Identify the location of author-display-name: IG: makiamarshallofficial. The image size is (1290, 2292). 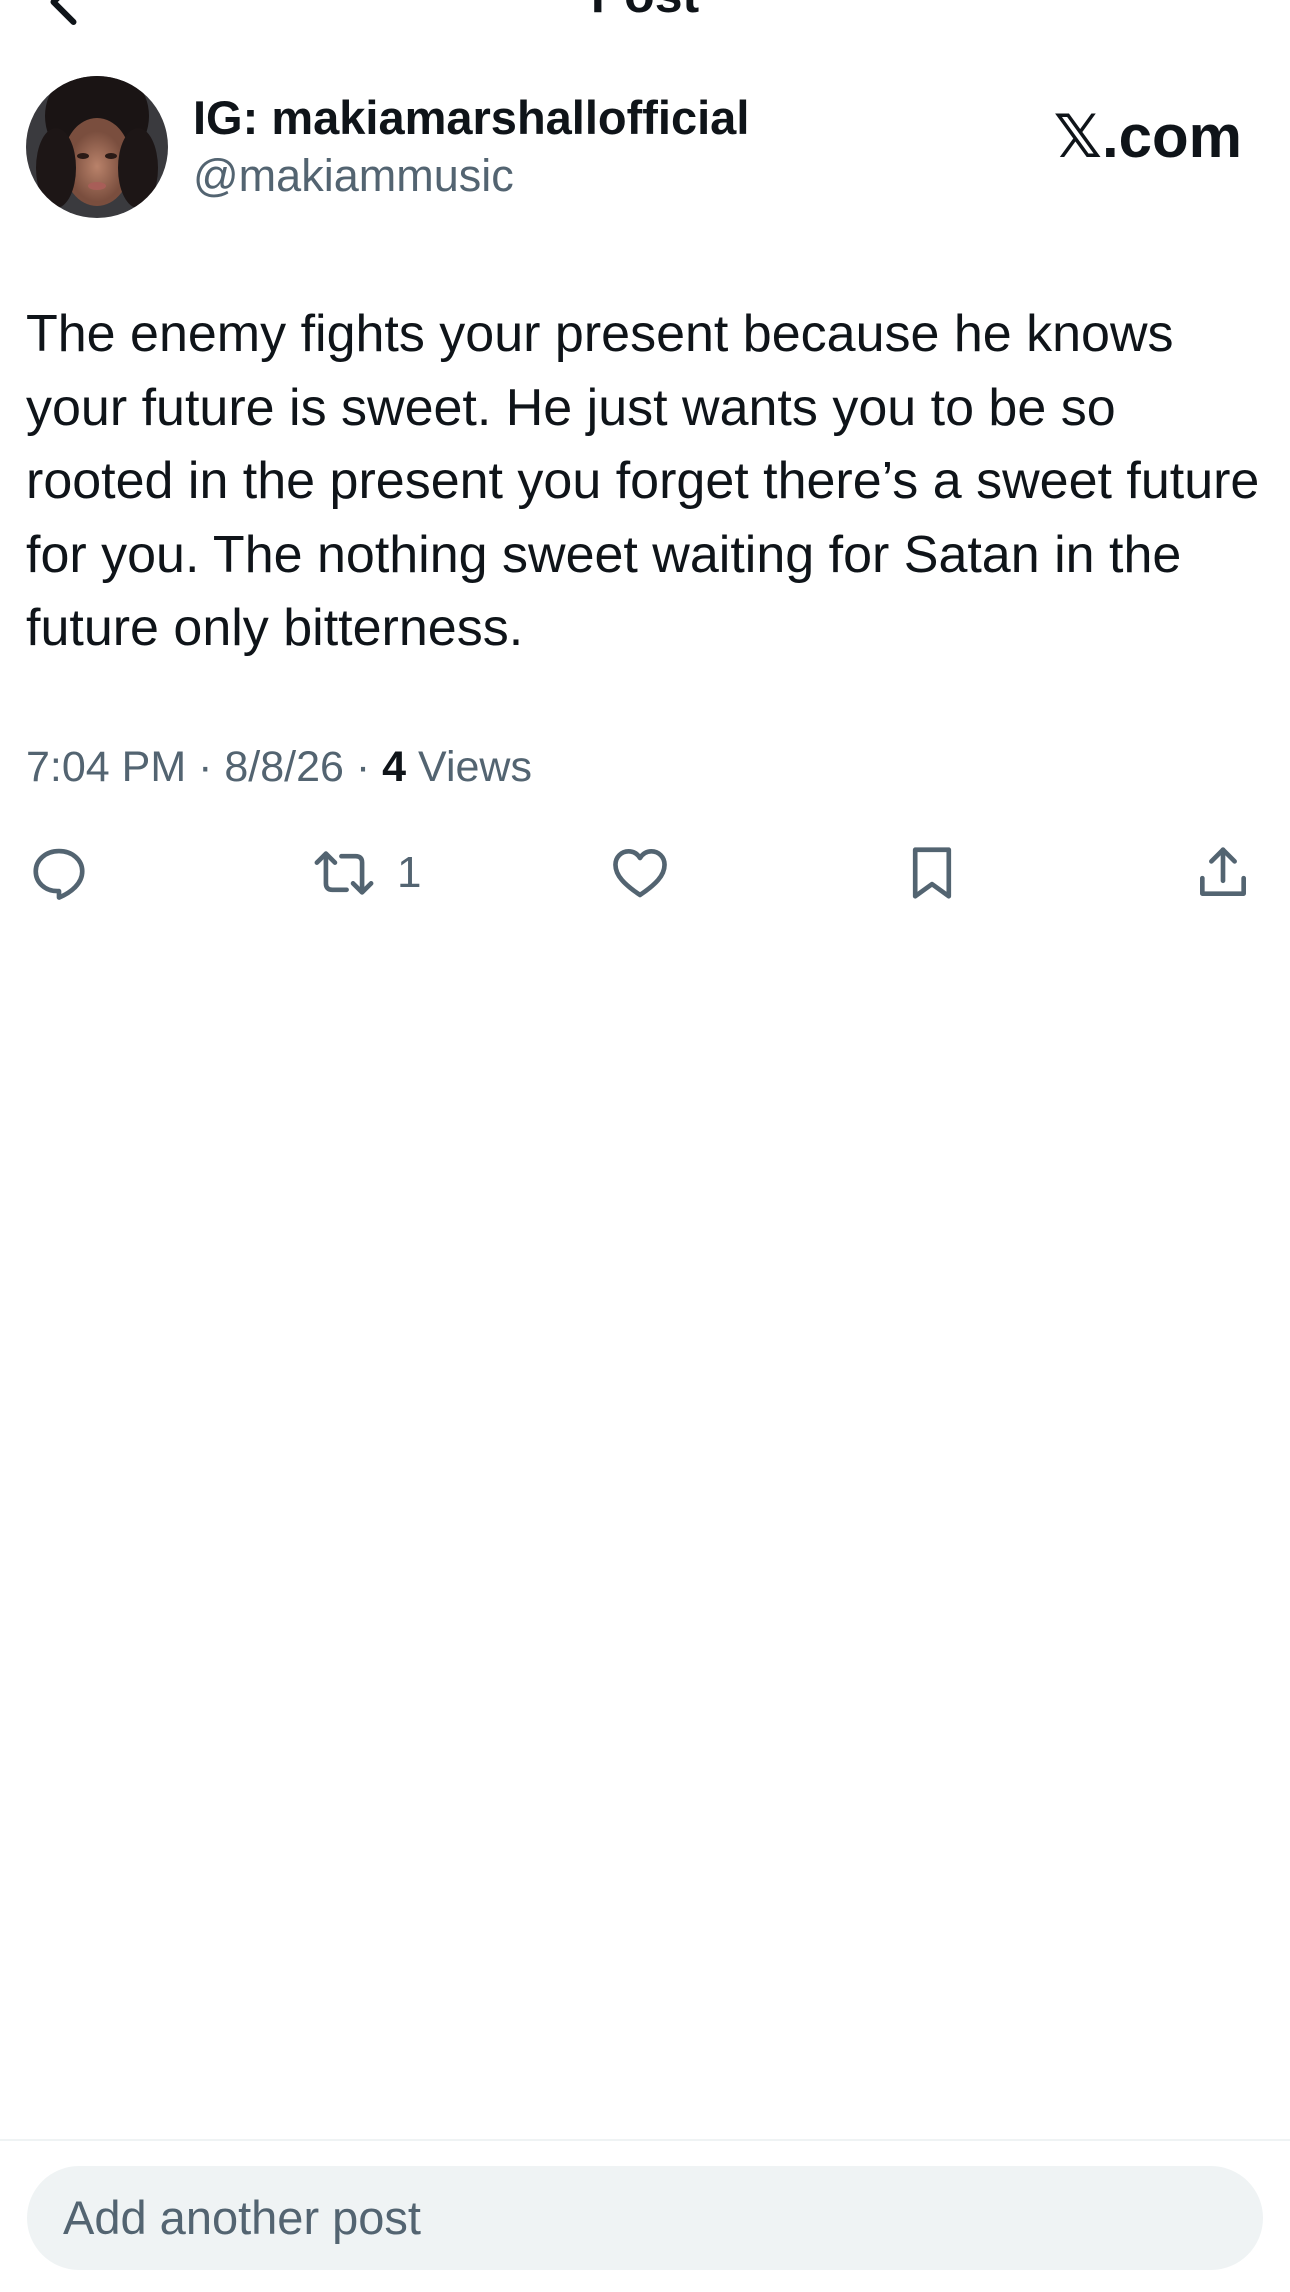
(471, 117).